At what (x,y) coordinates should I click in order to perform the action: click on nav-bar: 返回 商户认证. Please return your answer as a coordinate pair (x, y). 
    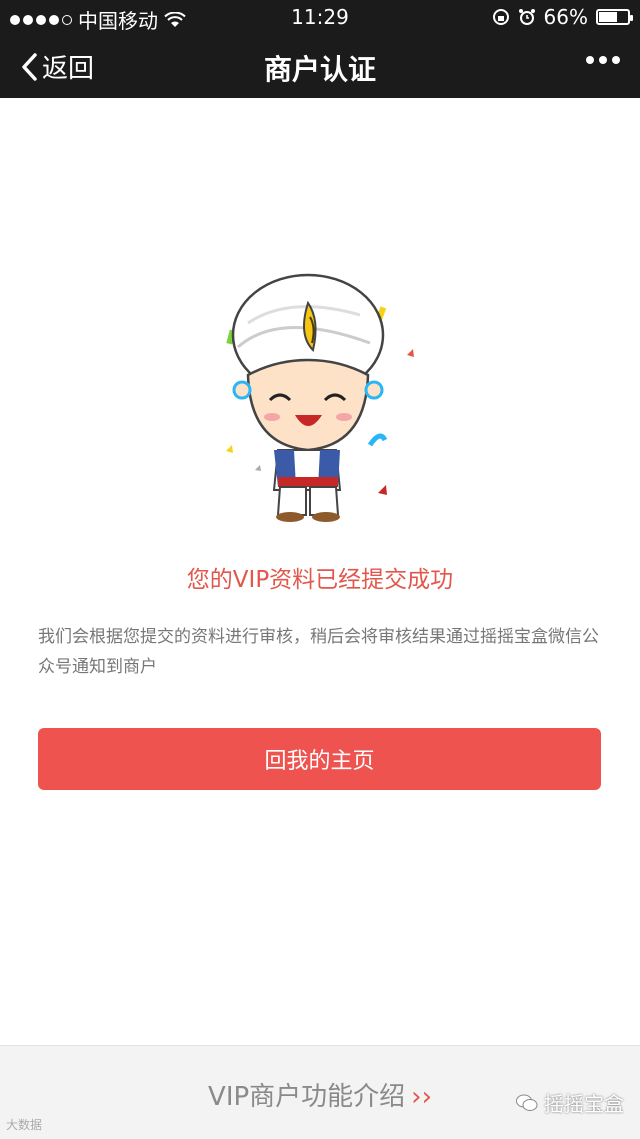
    Looking at the image, I should click on (320, 66).